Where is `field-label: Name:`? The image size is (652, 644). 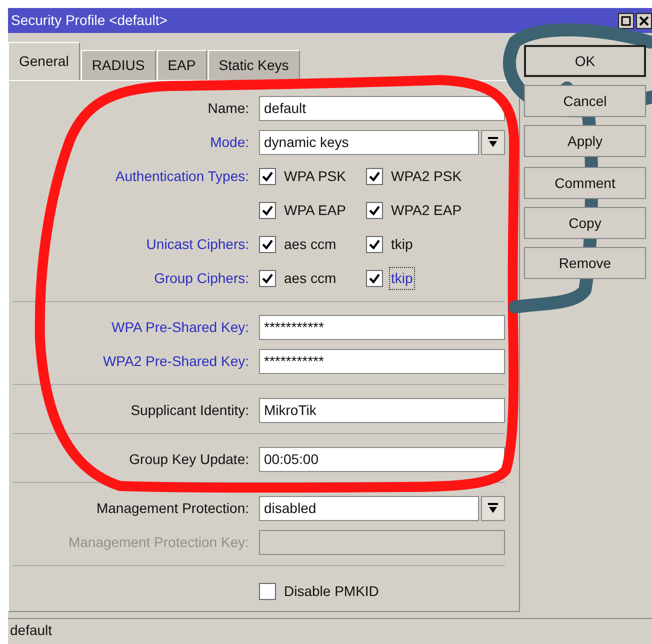 field-label: Name: is located at coordinates (227, 108).